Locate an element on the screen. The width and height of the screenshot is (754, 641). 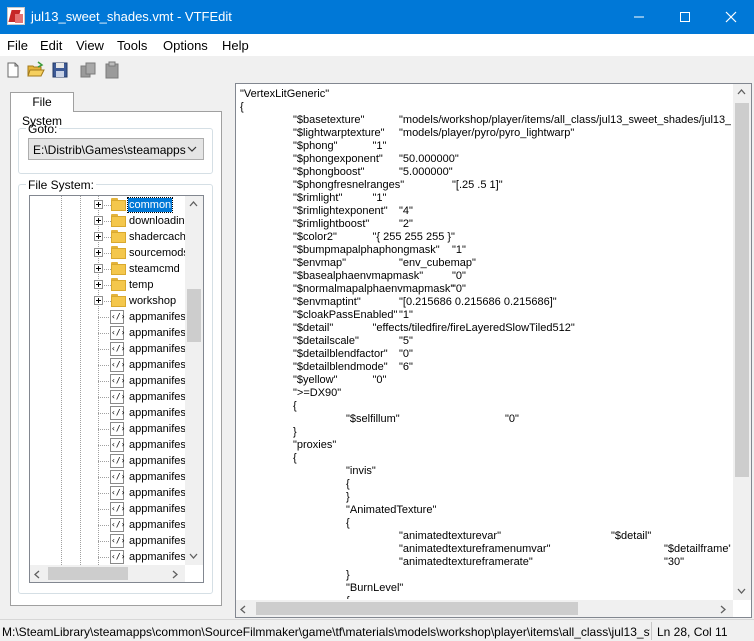
close-button is located at coordinates (731, 17).